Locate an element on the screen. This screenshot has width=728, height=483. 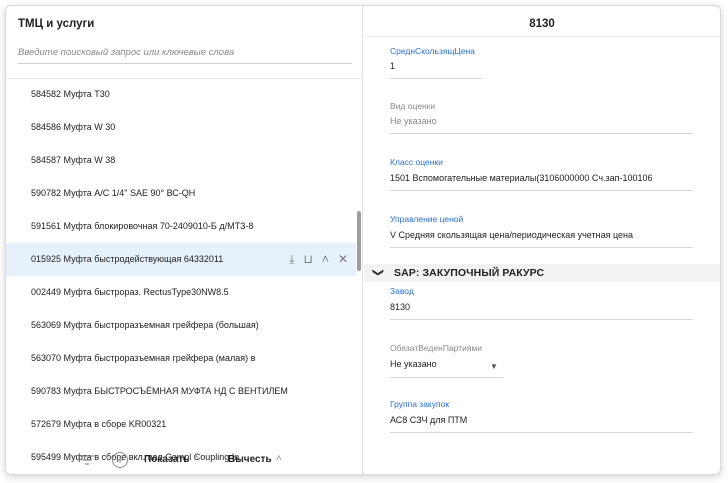
close-icon: ✕ is located at coordinates (343, 259).